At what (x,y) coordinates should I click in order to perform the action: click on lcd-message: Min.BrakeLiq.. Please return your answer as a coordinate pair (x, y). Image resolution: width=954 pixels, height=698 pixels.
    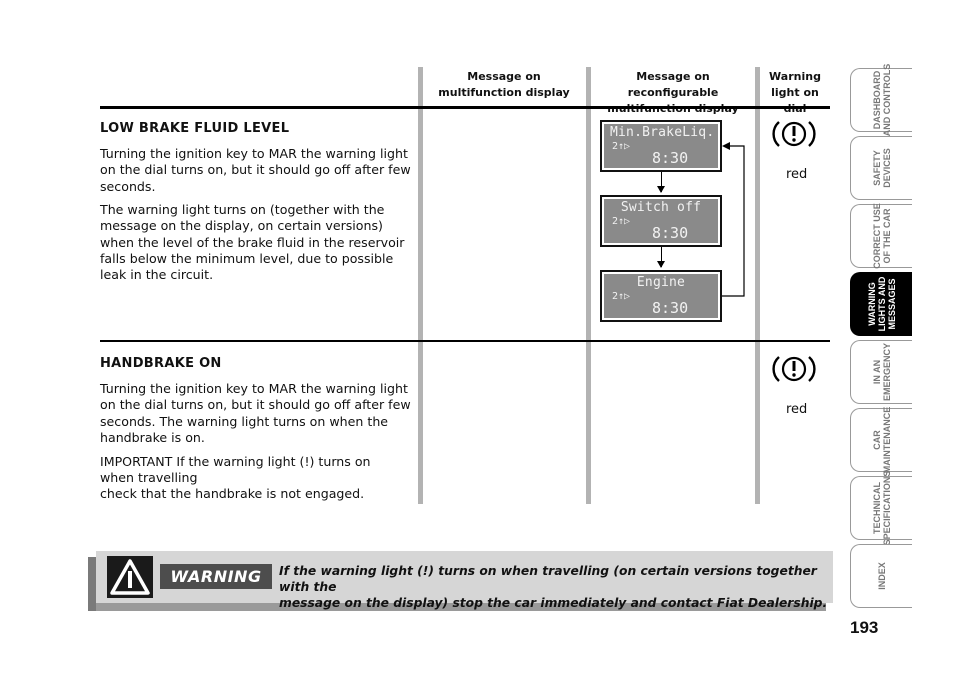
    Looking at the image, I should click on (662, 132).